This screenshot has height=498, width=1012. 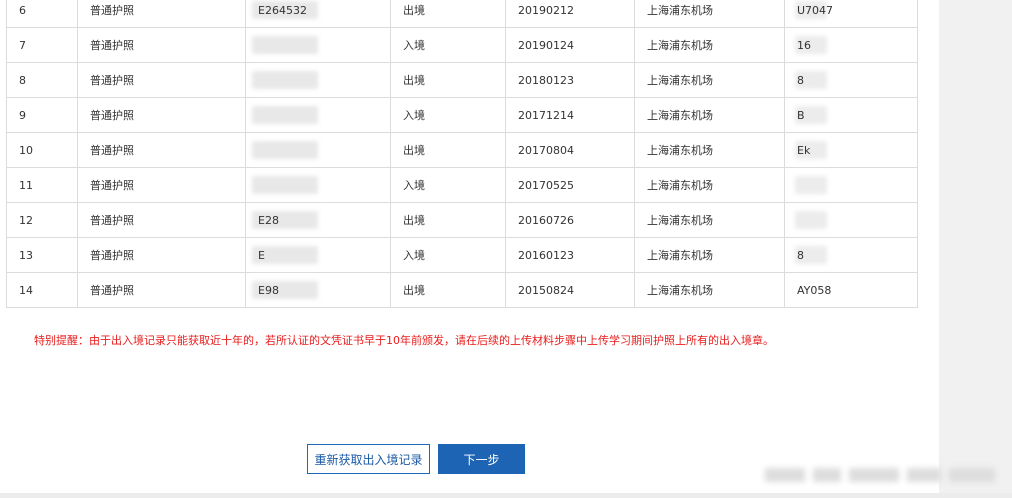 I want to click on date-cell: 20180123, so click(x=570, y=80).